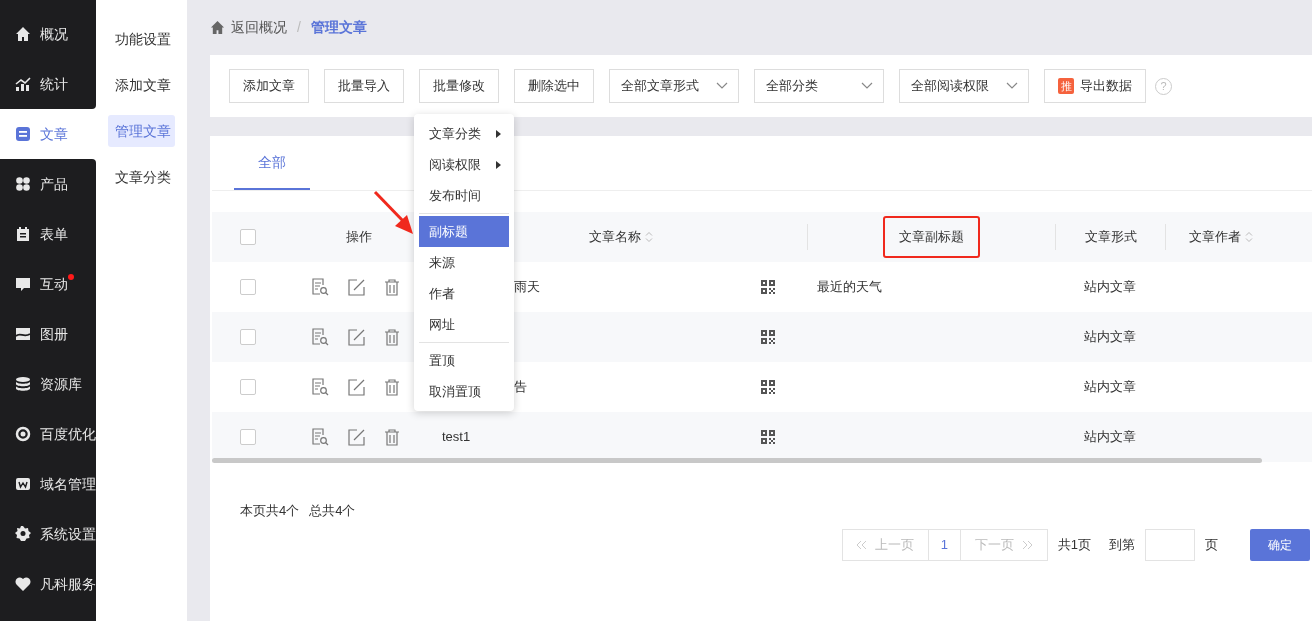 The width and height of the screenshot is (1312, 621). I want to click on chat-icon, so click(23, 284).